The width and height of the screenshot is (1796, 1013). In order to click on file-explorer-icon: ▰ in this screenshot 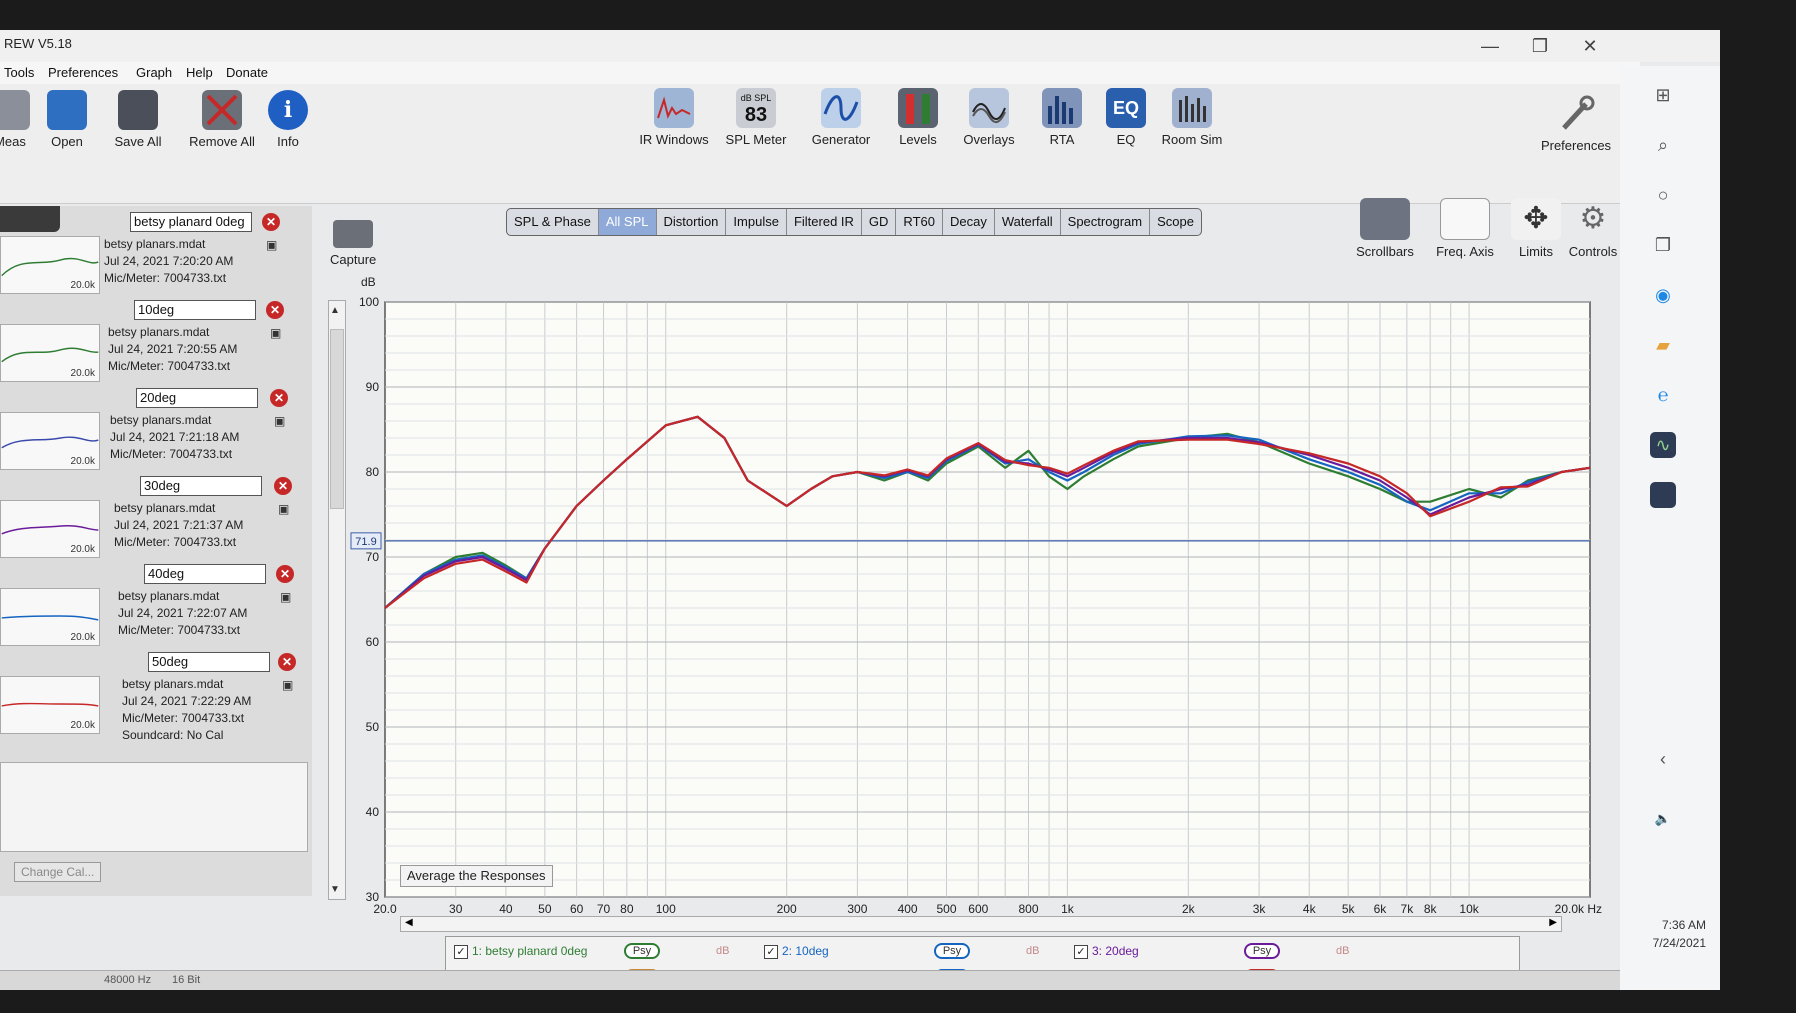, I will do `click(1663, 345)`.